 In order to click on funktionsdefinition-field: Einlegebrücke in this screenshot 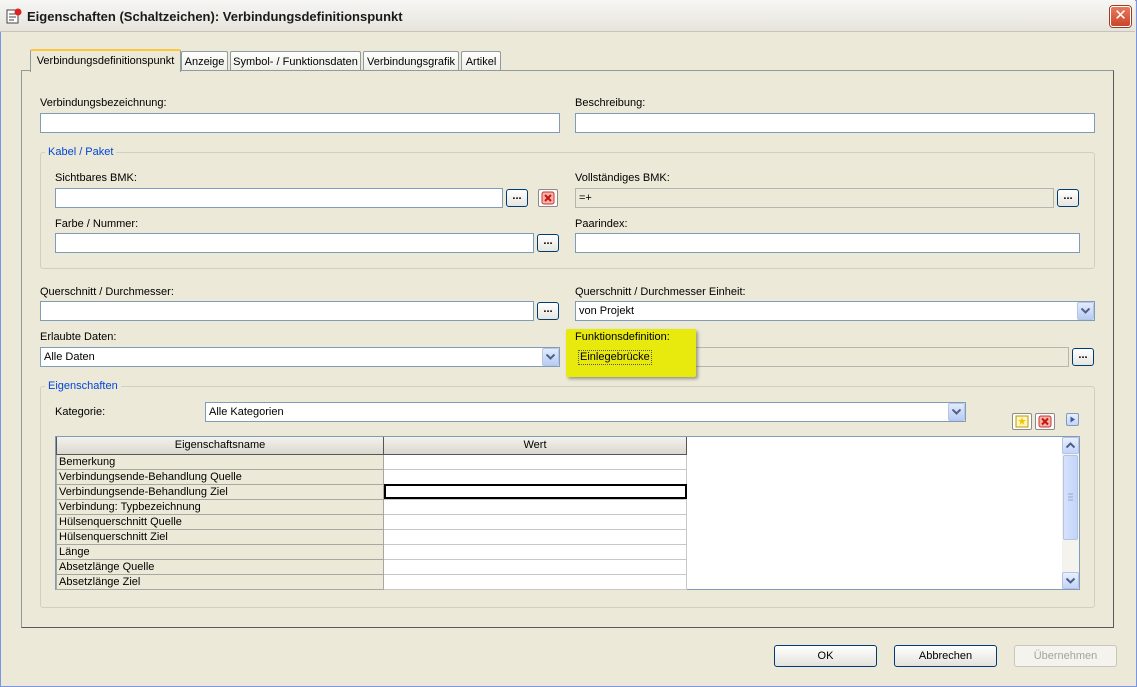, I will do `click(615, 357)`.